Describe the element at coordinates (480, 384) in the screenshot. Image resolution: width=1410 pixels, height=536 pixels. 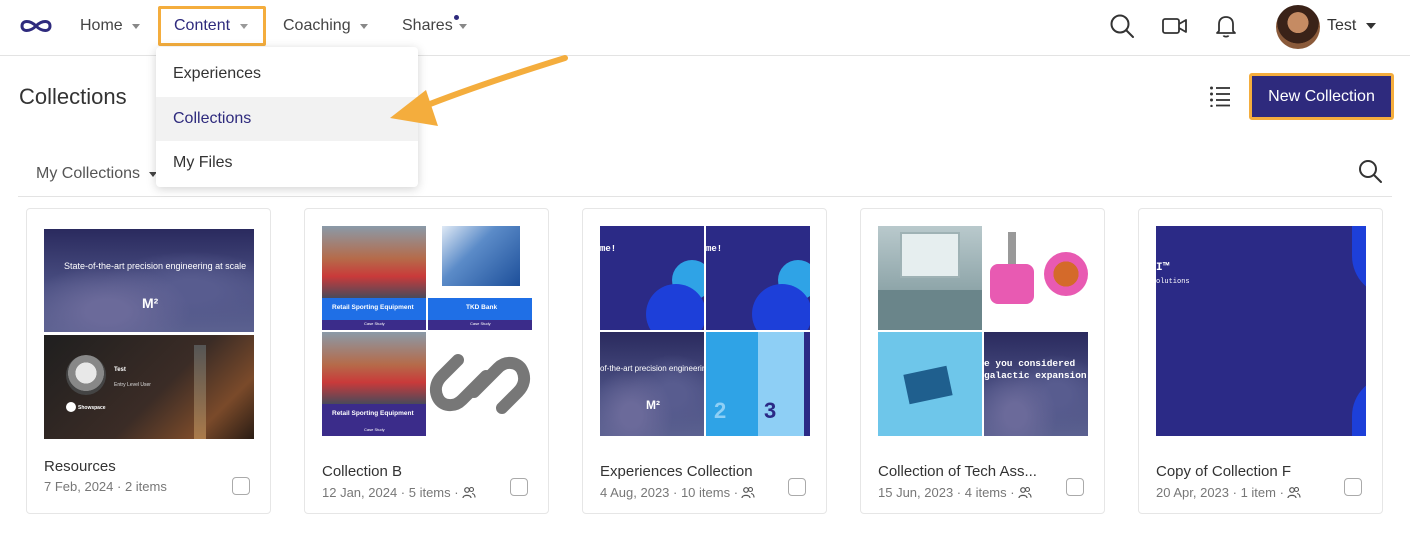
I see `link-icon` at that location.